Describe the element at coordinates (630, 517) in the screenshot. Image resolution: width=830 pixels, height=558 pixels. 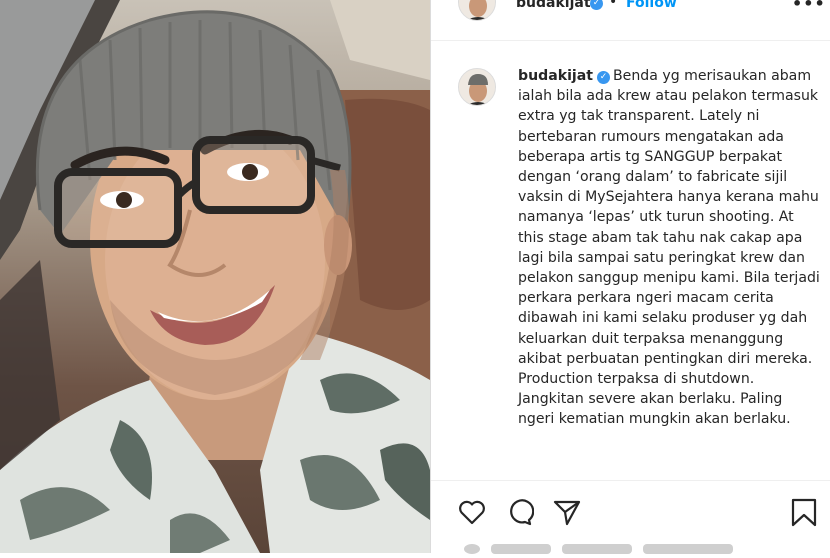
I see `post-actions` at that location.